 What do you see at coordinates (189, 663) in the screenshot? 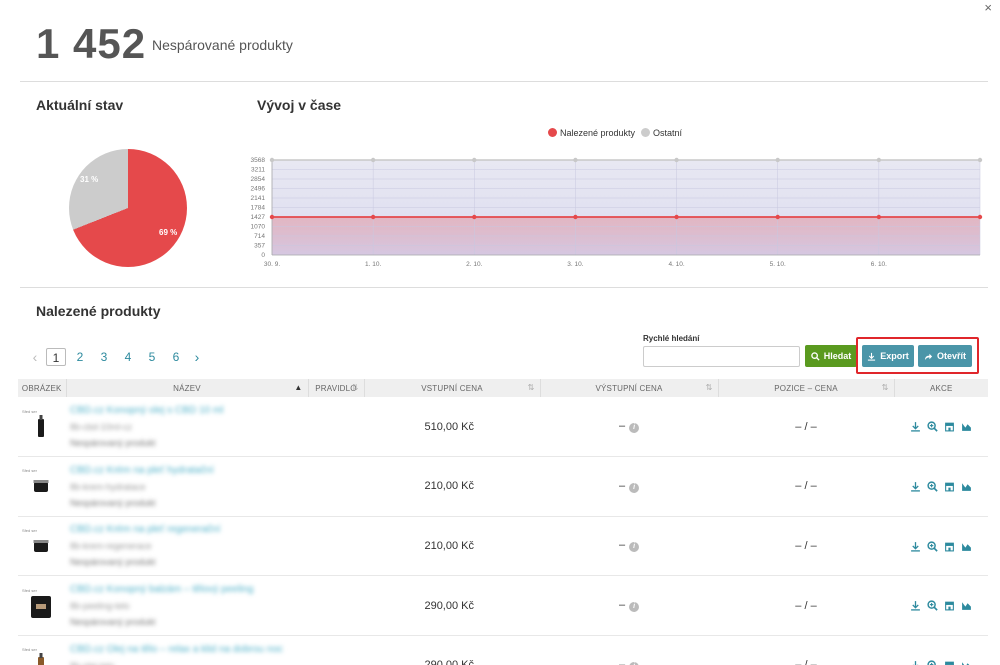
I see `product-code: 8b-olej-telo` at bounding box center [189, 663].